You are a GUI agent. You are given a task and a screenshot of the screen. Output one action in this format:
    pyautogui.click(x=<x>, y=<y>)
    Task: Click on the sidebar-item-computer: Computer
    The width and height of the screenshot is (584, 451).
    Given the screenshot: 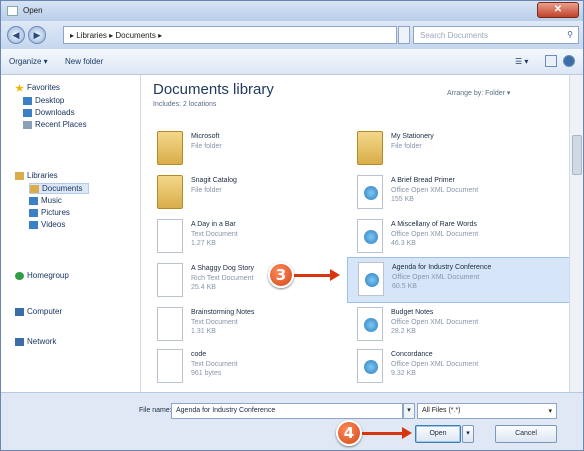 What is the action you would take?
    pyautogui.click(x=38, y=311)
    